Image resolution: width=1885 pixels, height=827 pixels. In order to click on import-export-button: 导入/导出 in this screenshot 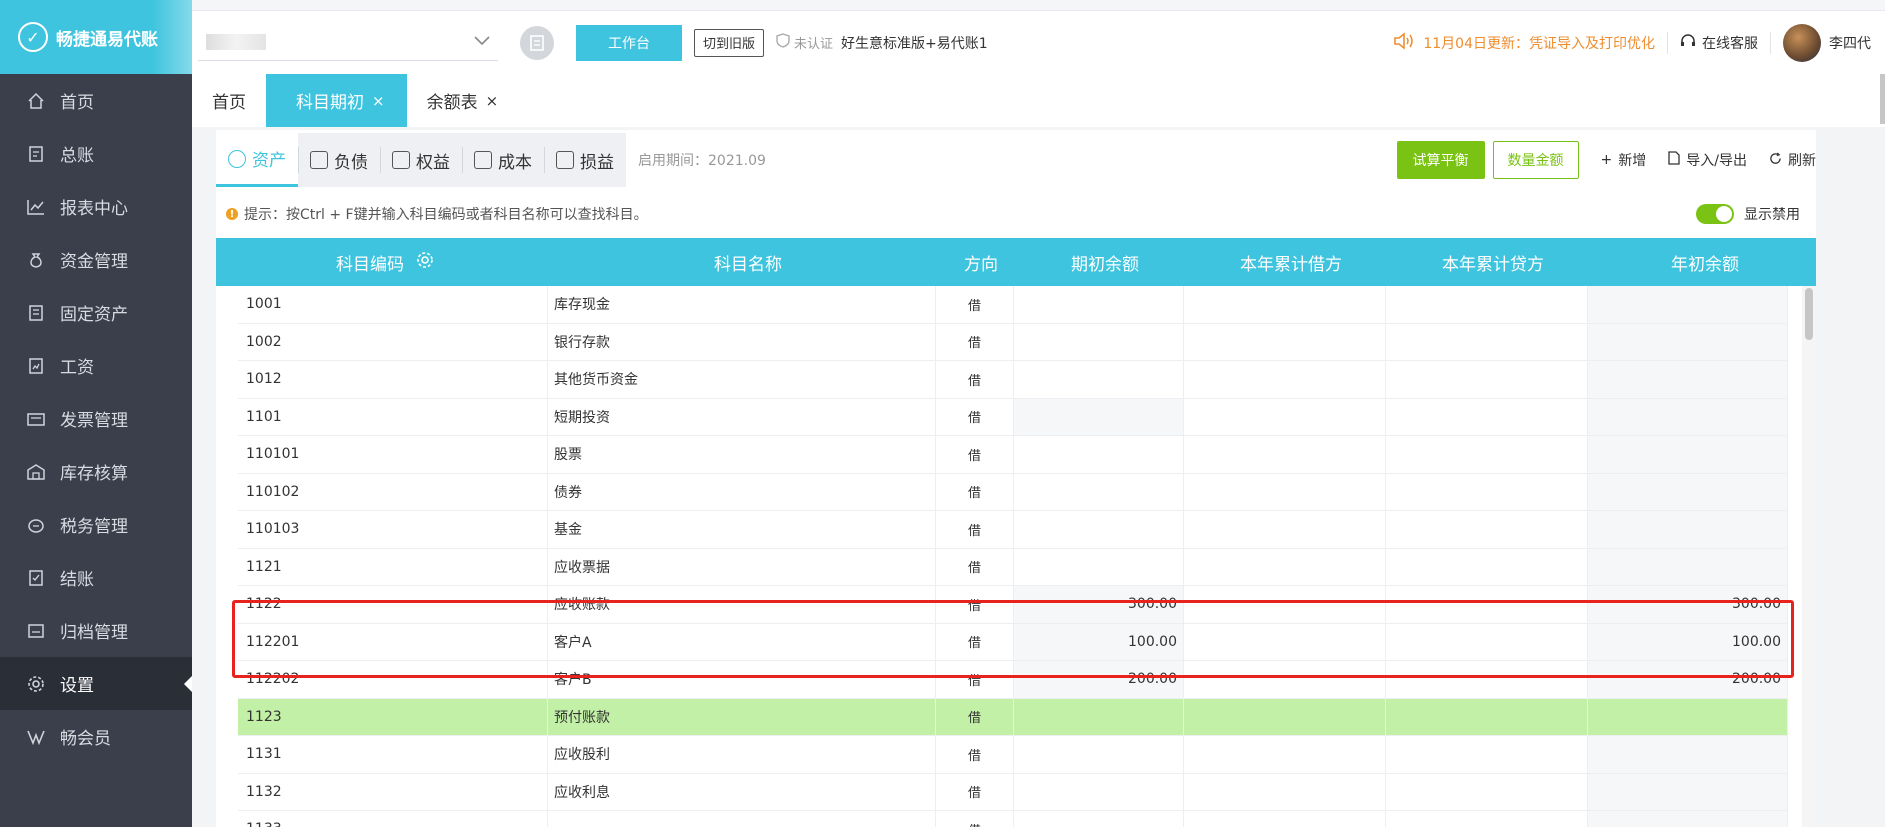, I will do `click(1707, 160)`.